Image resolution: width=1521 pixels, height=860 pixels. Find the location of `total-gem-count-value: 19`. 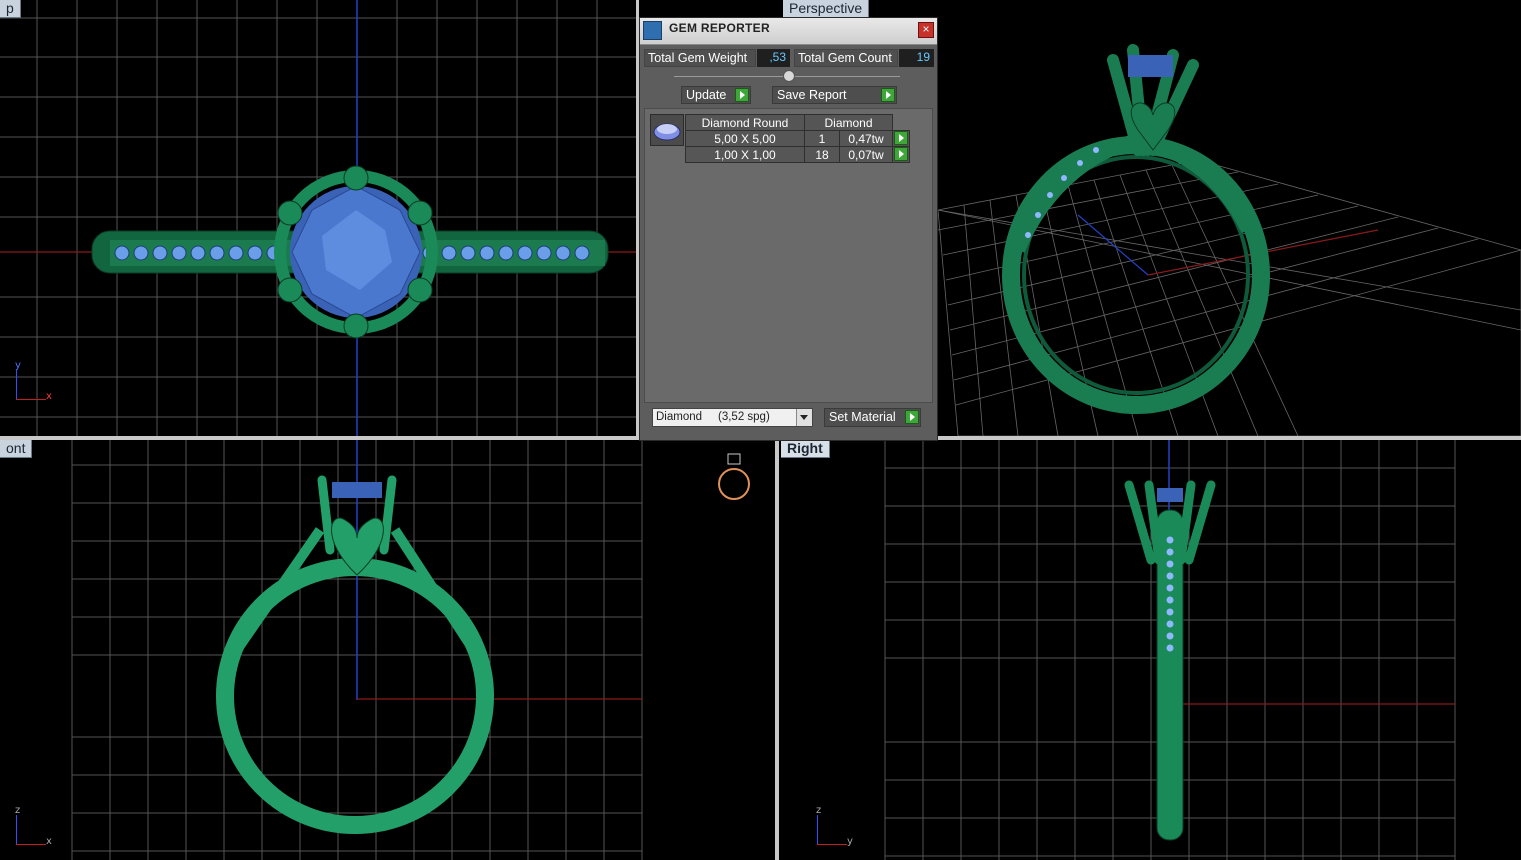

total-gem-count-value: 19 is located at coordinates (916, 58).